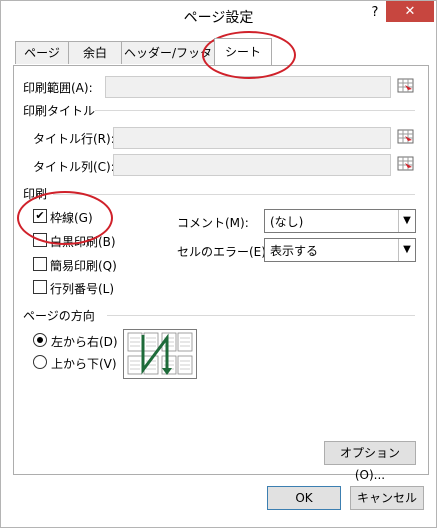 This screenshot has width=437, height=528. Describe the element at coordinates (223, 252) in the screenshot. I see `cell-errors-label: セルのエラー(E):` at that location.